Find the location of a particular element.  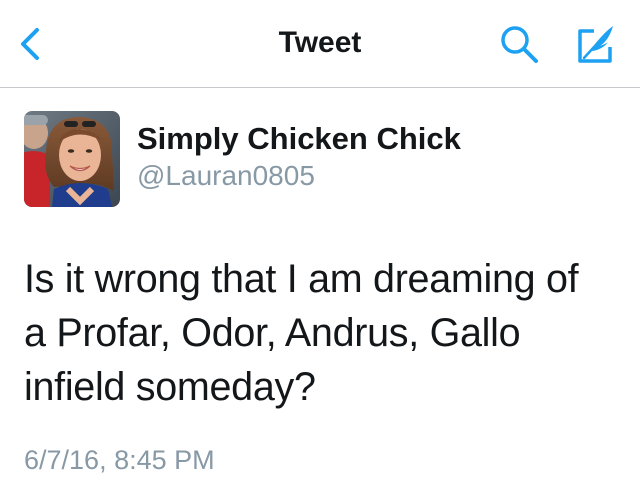

page-title-container: Tweet is located at coordinates (320, 43).